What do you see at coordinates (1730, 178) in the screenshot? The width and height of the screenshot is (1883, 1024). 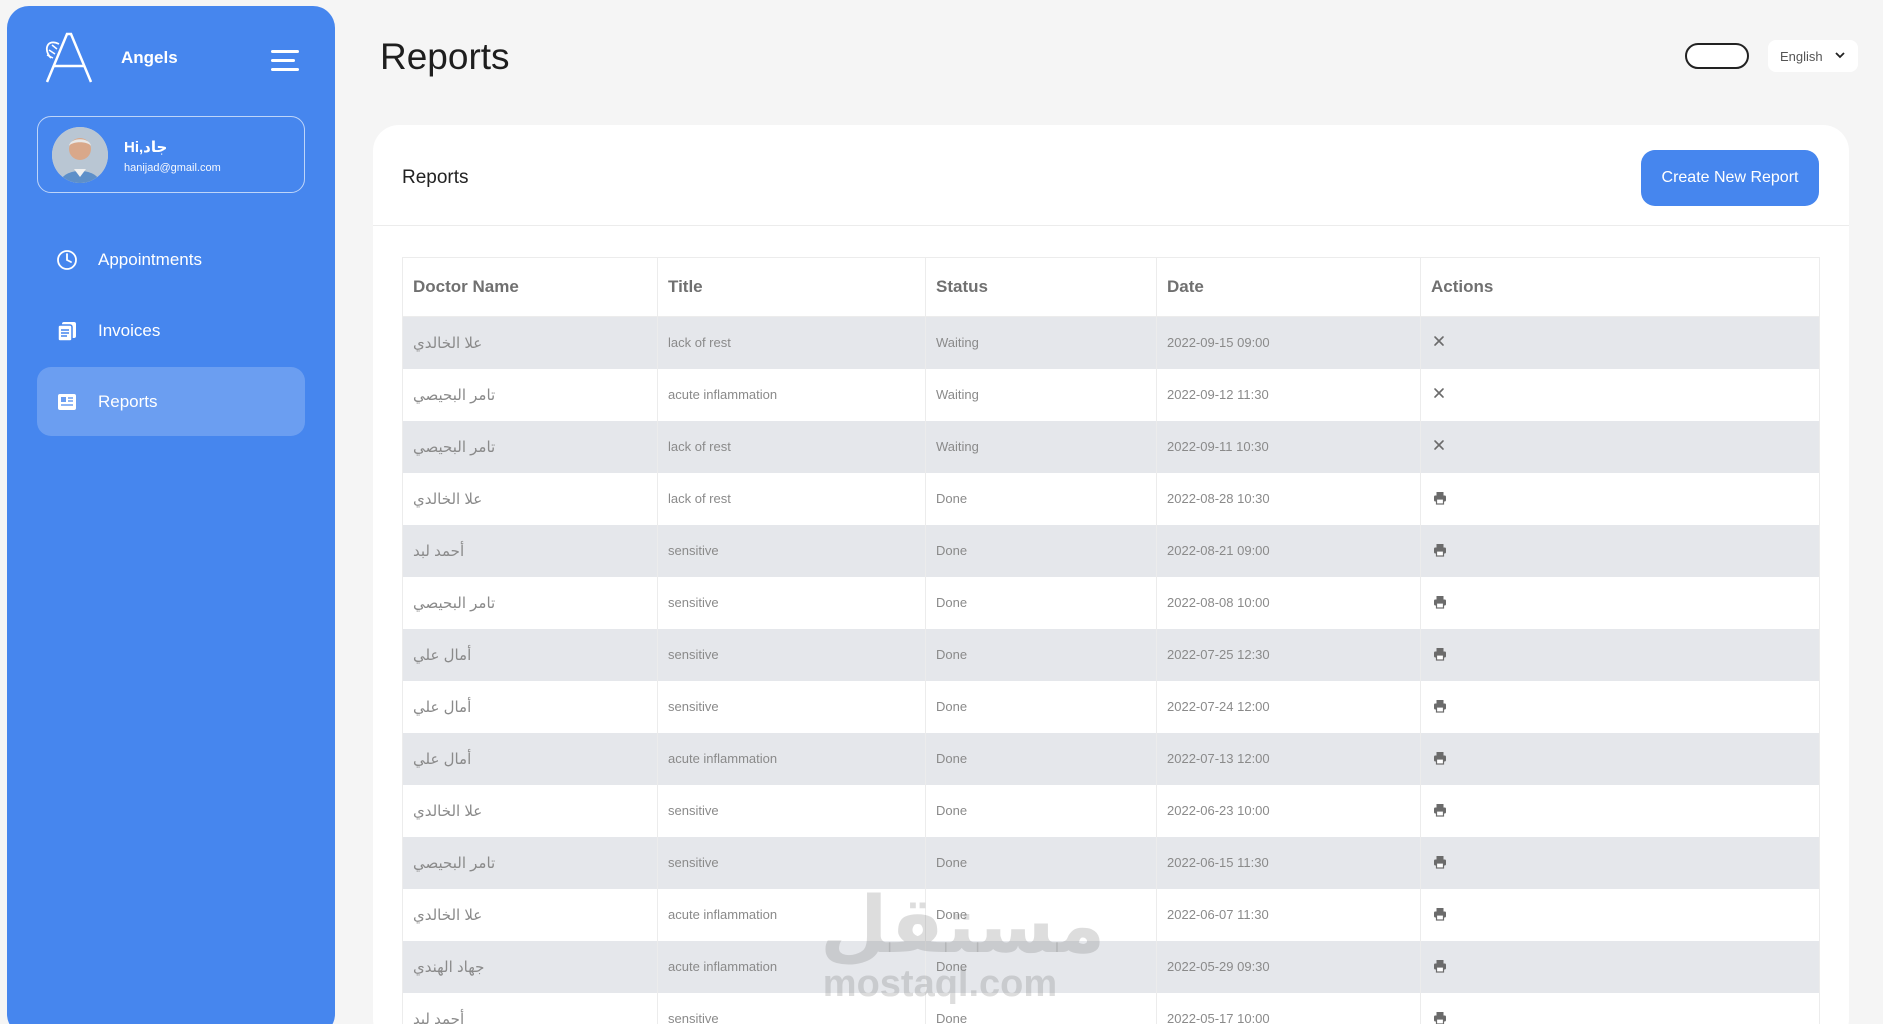 I see `create-report-button: Create New Report` at bounding box center [1730, 178].